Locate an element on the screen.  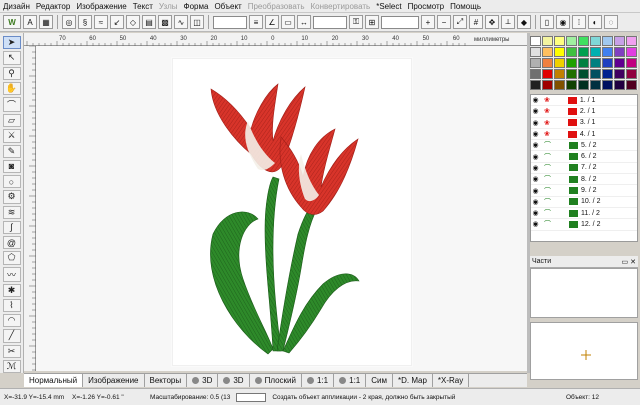
thread-icon: § is located at coordinates (85, 22).